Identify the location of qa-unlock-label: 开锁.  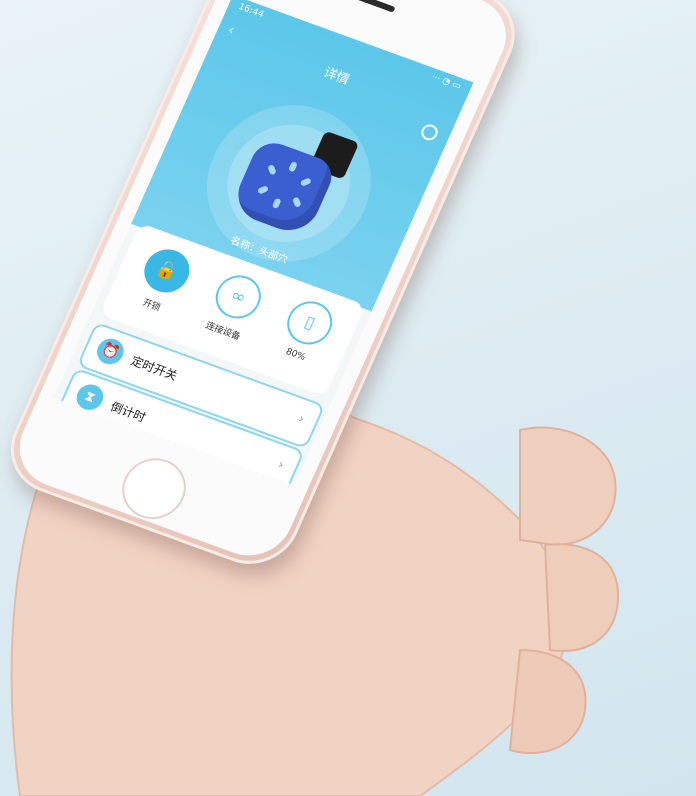
(151, 306).